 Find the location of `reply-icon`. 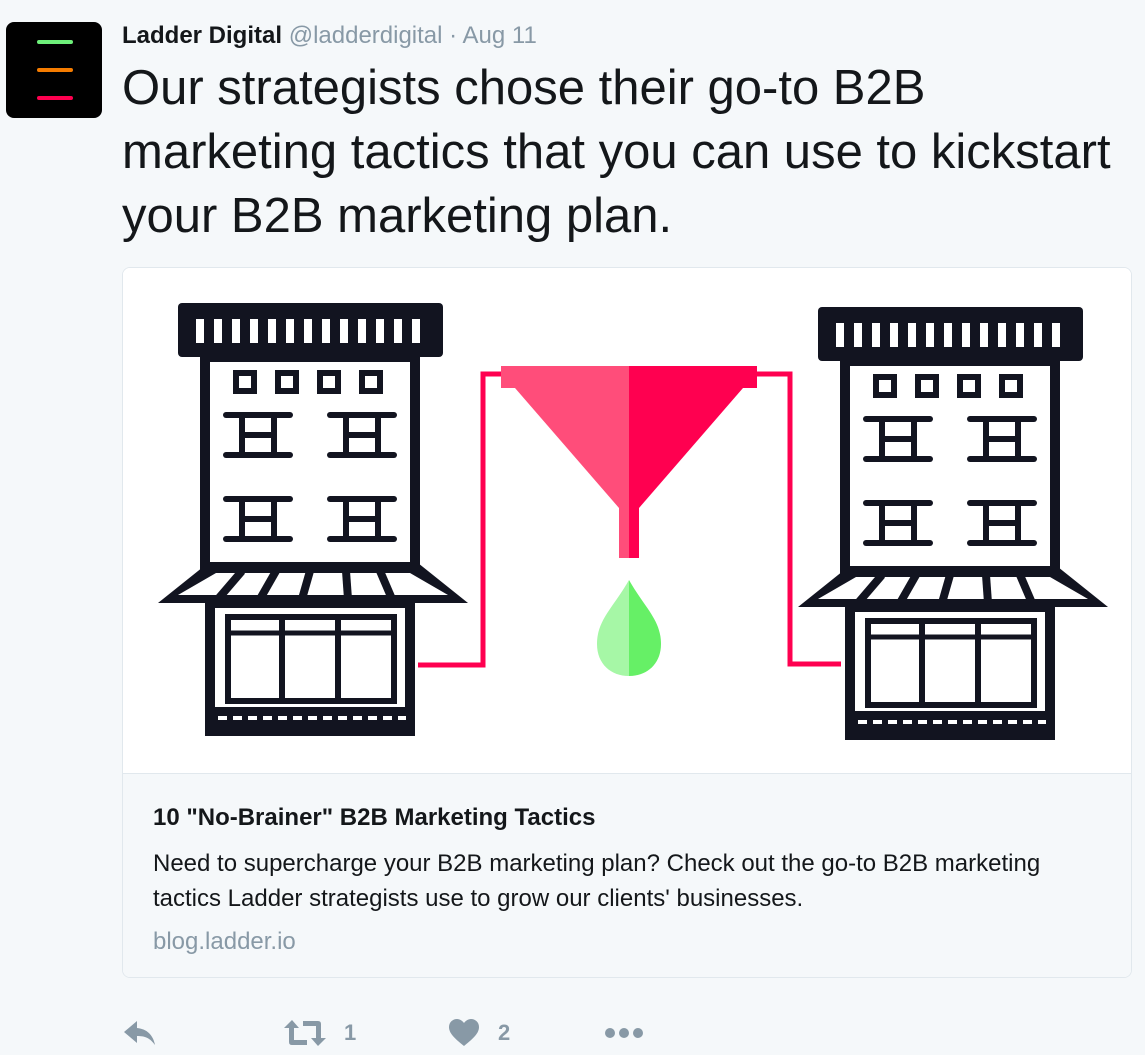

reply-icon is located at coordinates (139, 1032).